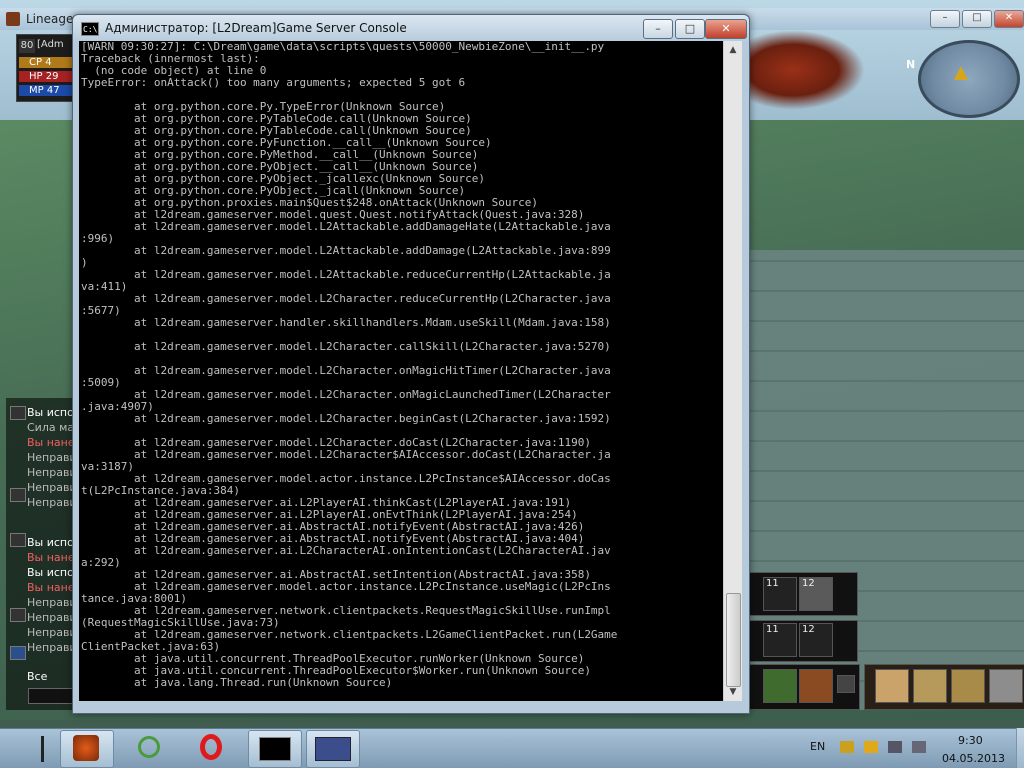 The image size is (1024, 768). What do you see at coordinates (919, 747) in the screenshot?
I see `volume-icon` at bounding box center [919, 747].